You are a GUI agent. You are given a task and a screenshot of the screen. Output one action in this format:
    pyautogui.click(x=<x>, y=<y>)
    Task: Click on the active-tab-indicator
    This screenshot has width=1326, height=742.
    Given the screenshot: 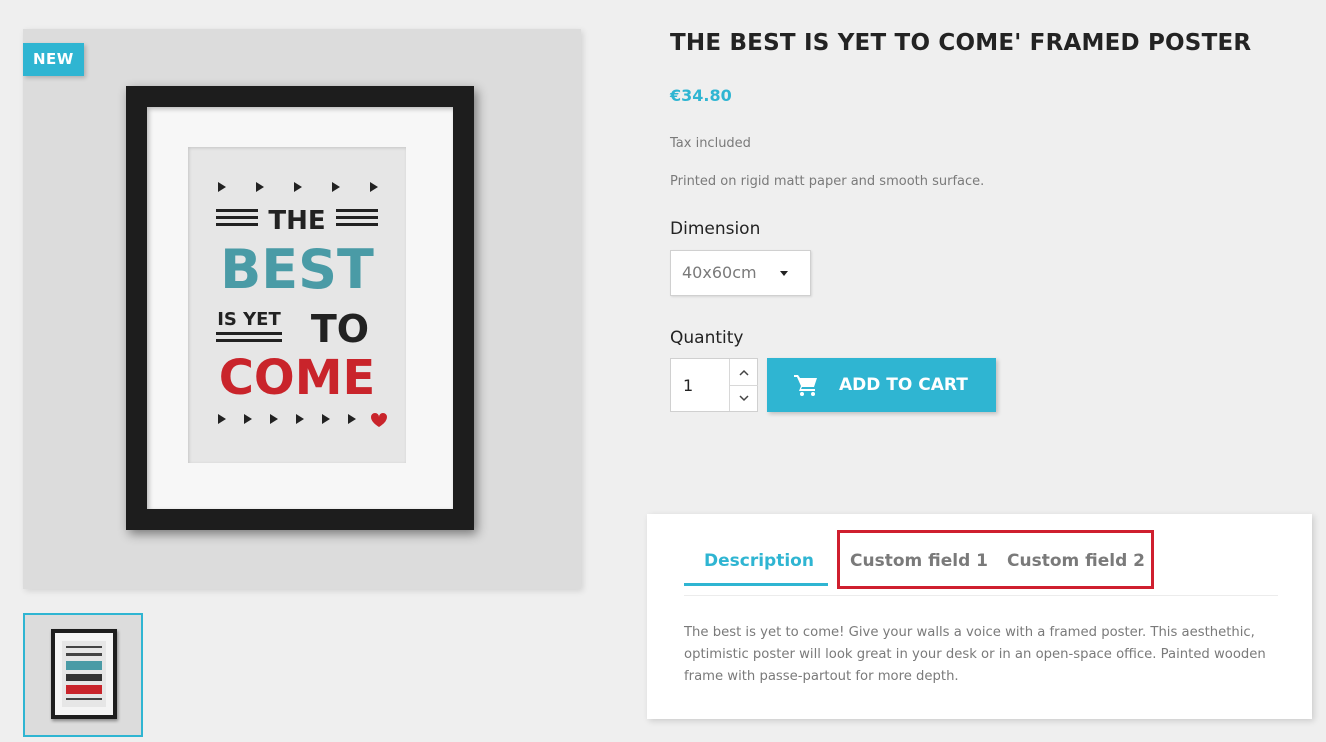 What is the action you would take?
    pyautogui.click(x=756, y=584)
    